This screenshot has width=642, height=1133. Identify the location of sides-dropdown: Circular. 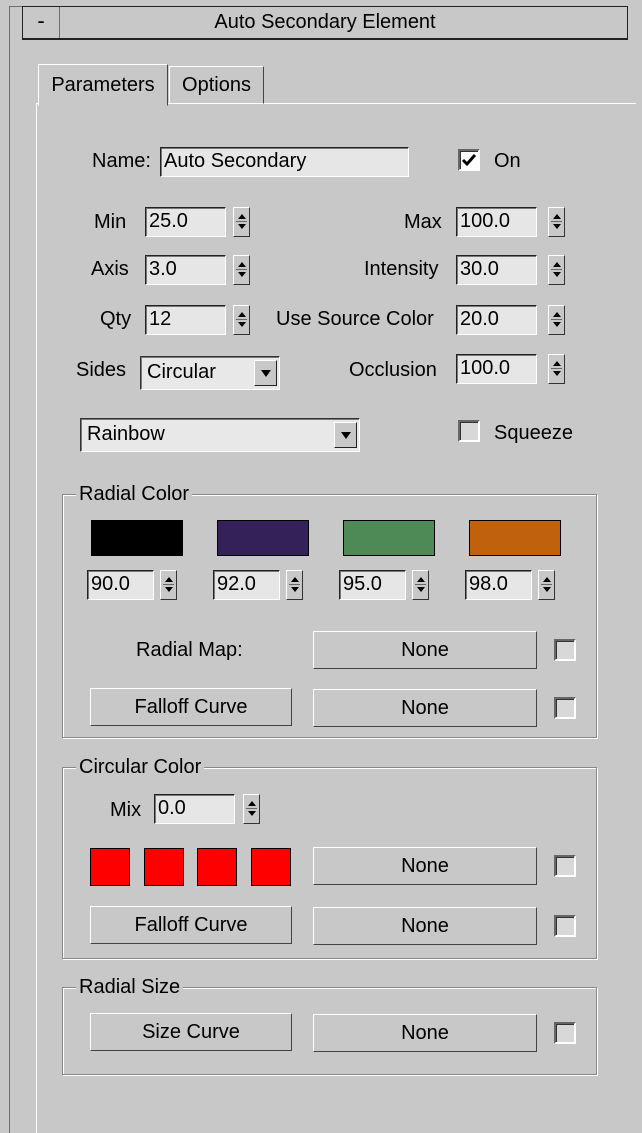
(210, 373).